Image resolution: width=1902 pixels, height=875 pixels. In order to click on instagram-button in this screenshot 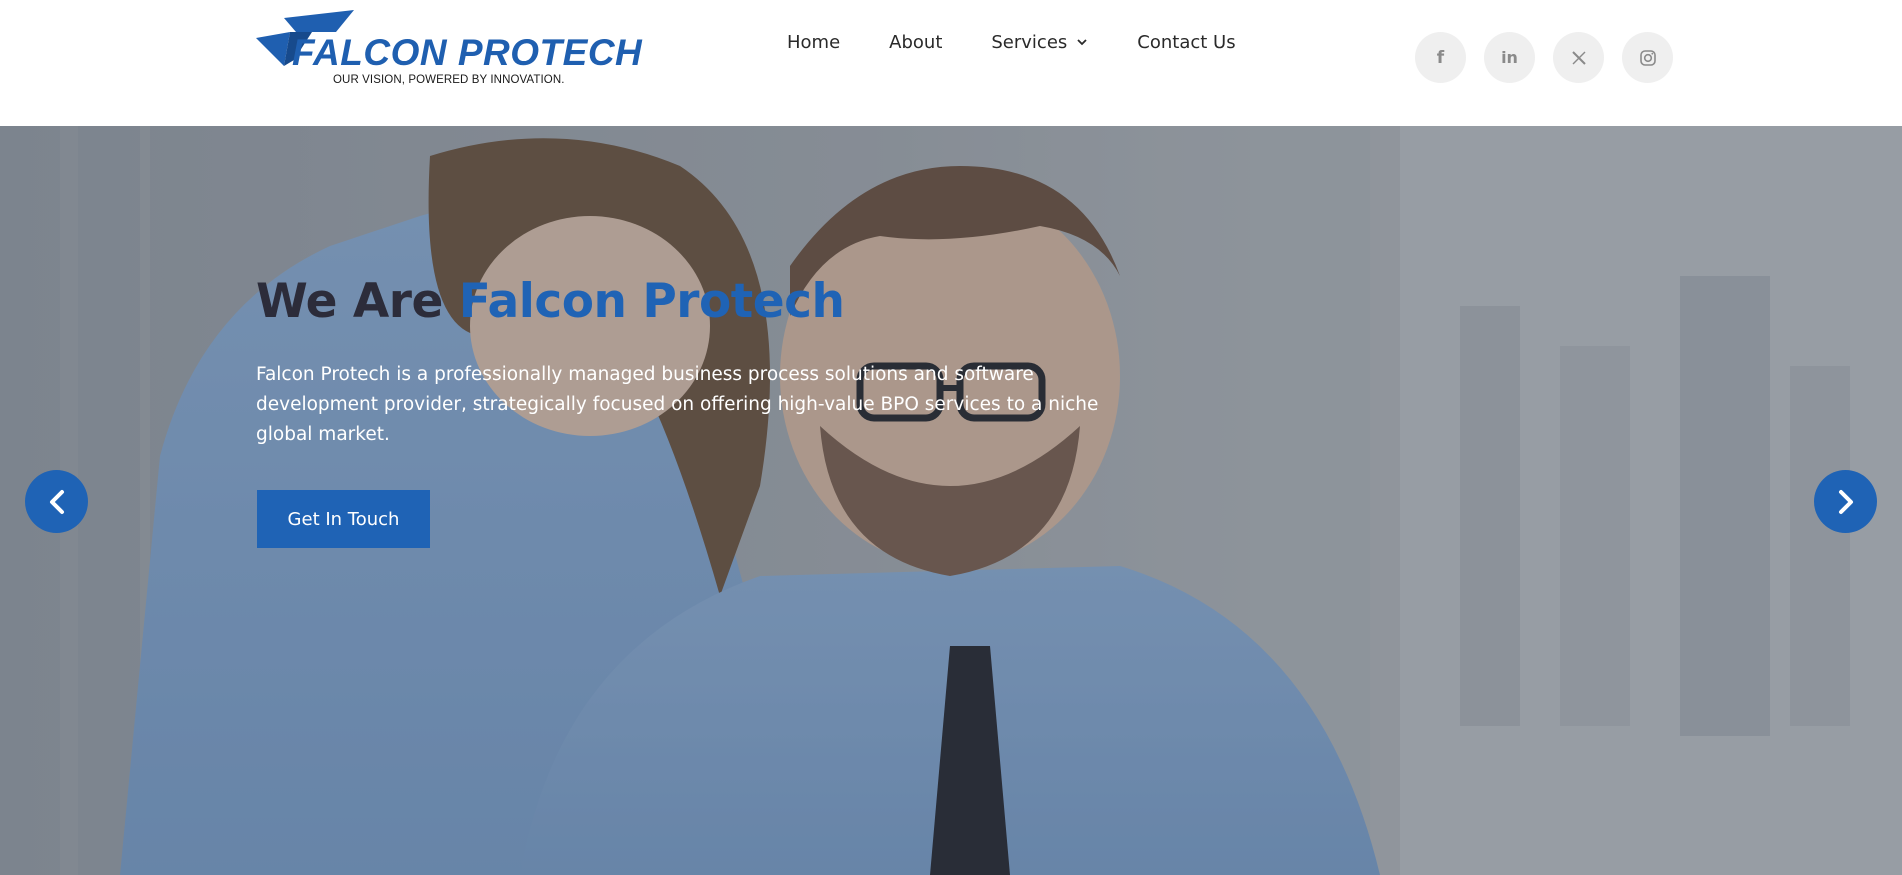, I will do `click(1647, 57)`.